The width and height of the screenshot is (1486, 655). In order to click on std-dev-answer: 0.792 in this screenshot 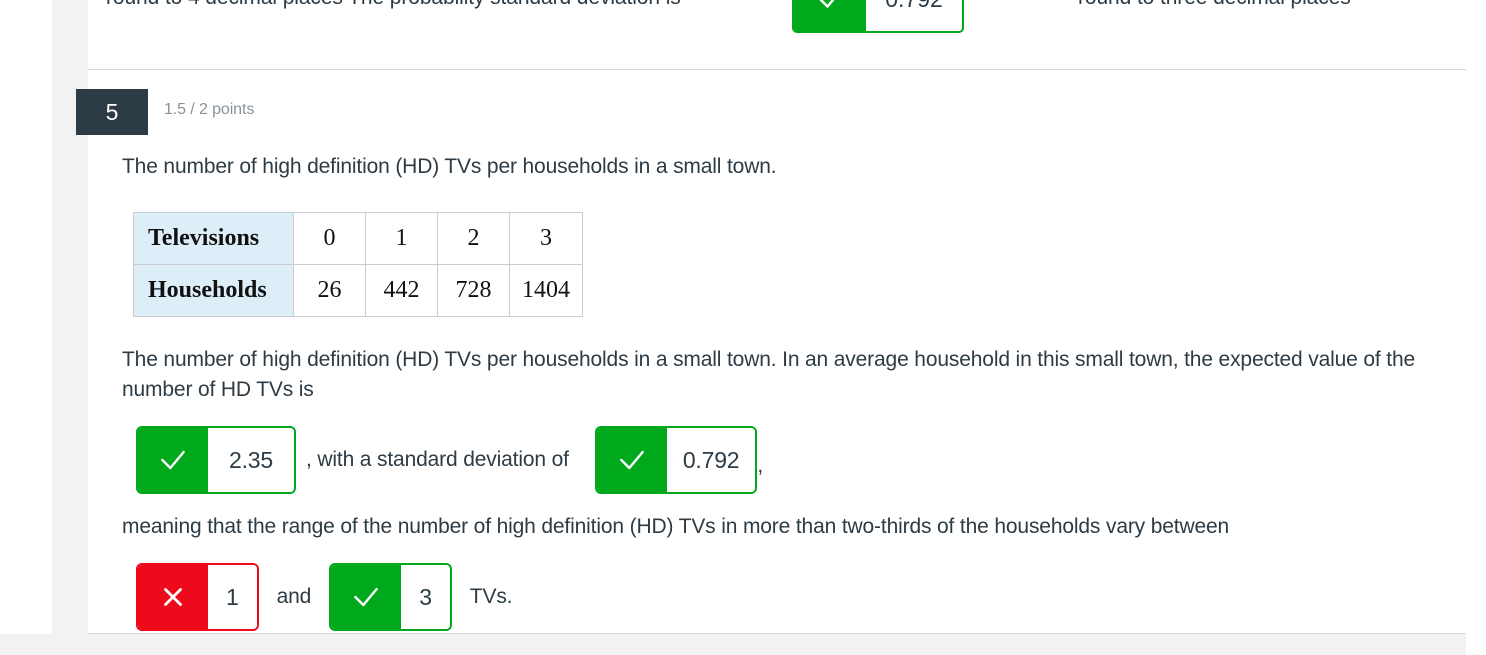, I will do `click(676, 460)`.